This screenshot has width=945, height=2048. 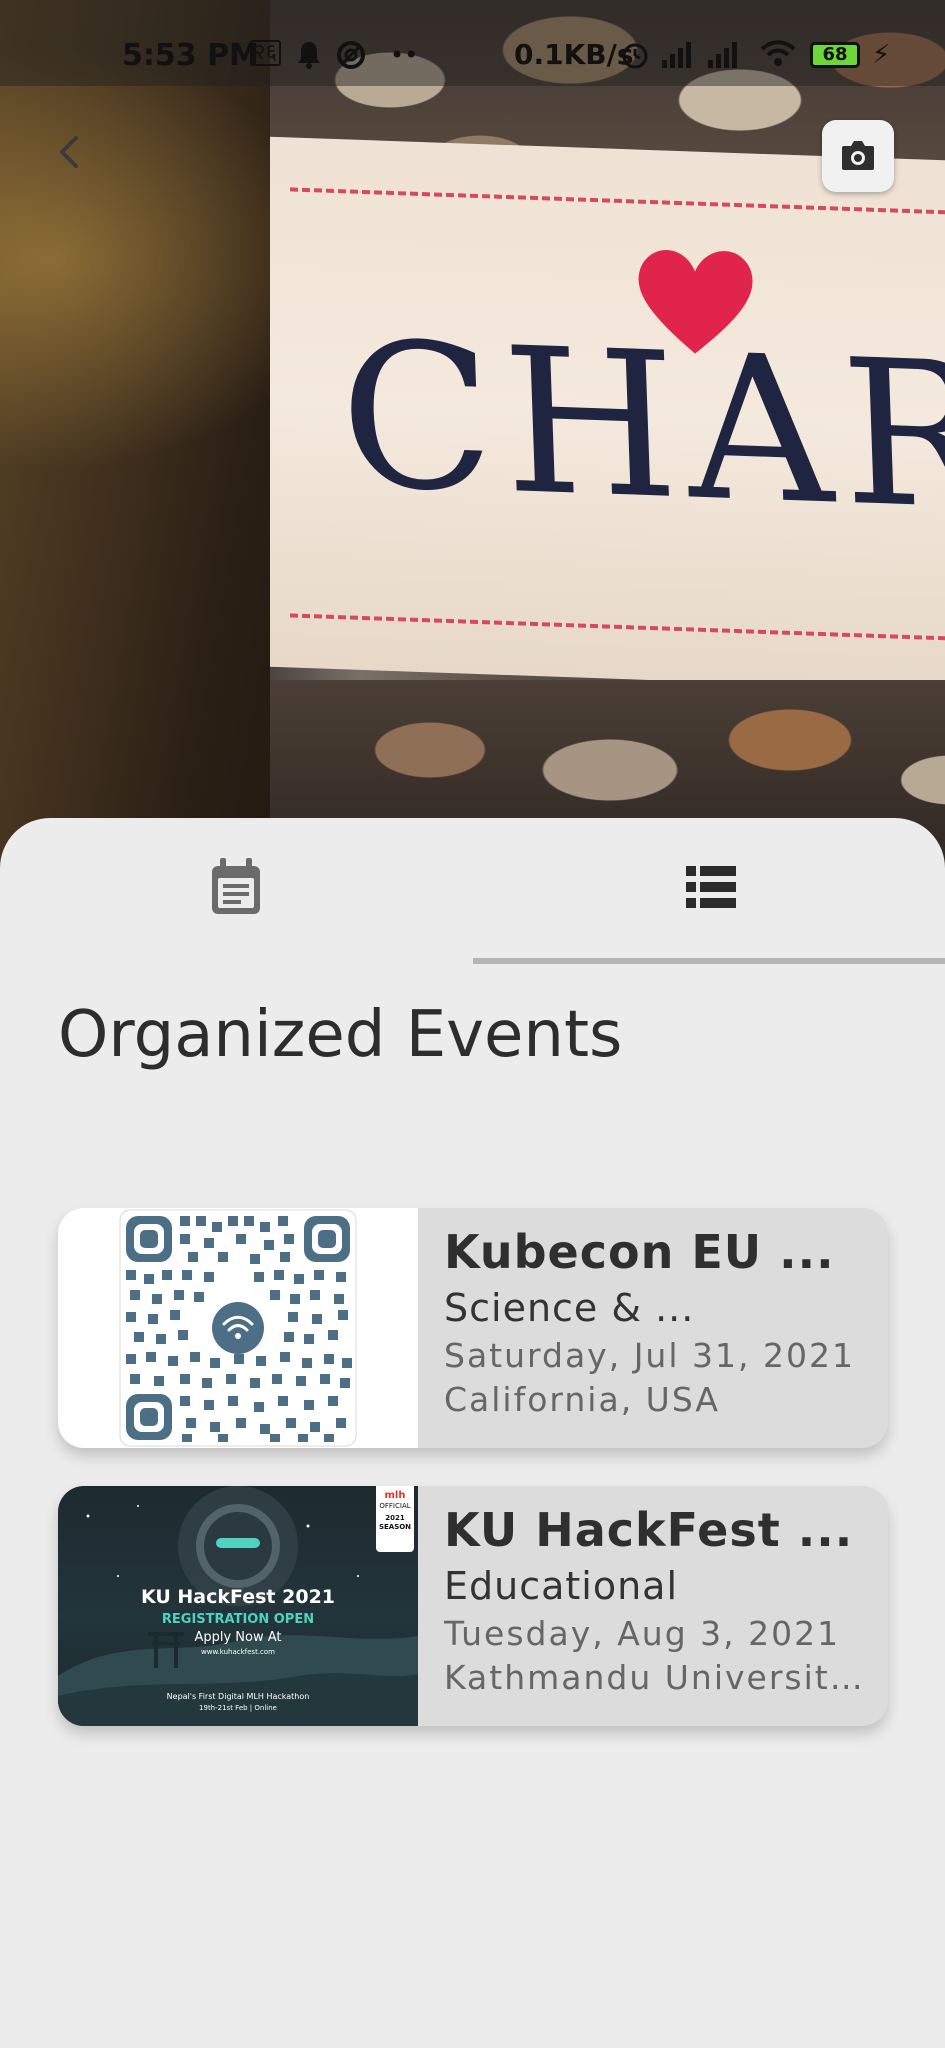 I want to click on mlh-season: 2021 SEASON, so click(x=395, y=1522).